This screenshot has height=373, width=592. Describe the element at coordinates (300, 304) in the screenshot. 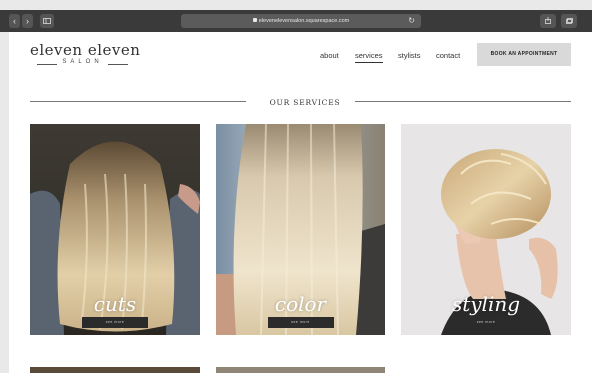

I see `card-title-color: color` at that location.